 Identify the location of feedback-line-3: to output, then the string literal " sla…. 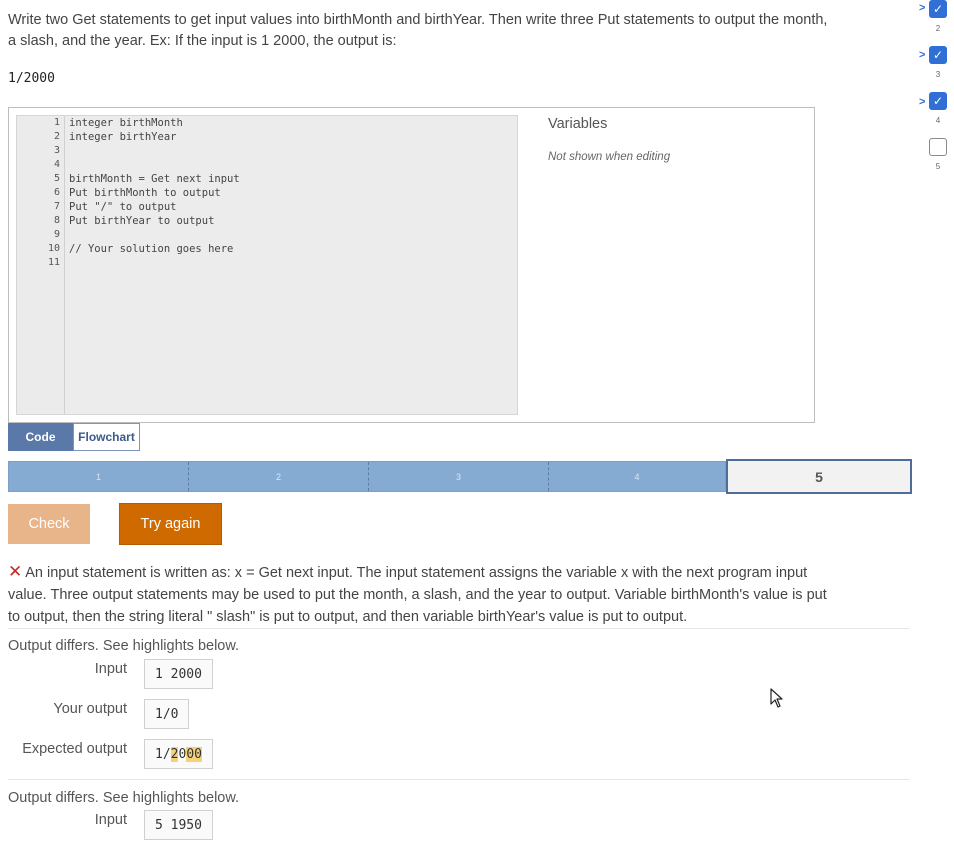
(348, 617).